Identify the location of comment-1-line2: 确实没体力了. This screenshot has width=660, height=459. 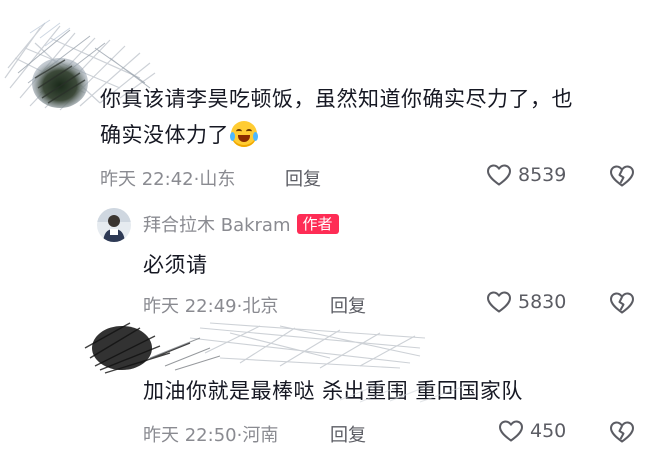
(164, 135).